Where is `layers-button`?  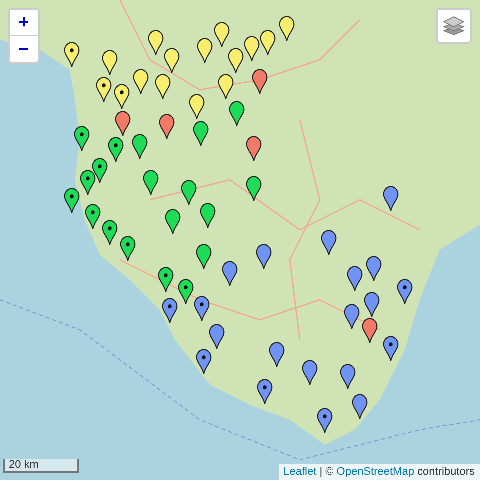 layers-button is located at coordinates (454, 26).